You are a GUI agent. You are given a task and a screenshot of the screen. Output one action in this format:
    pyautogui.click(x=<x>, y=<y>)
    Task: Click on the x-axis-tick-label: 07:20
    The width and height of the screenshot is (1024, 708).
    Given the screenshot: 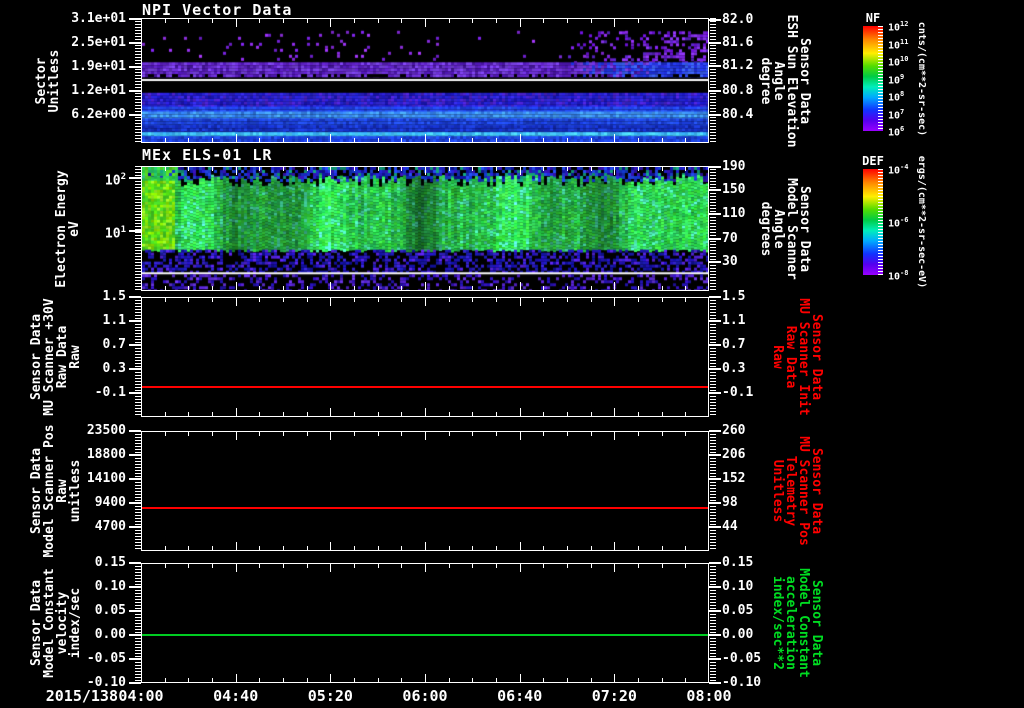 What is the action you would take?
    pyautogui.click(x=614, y=696)
    